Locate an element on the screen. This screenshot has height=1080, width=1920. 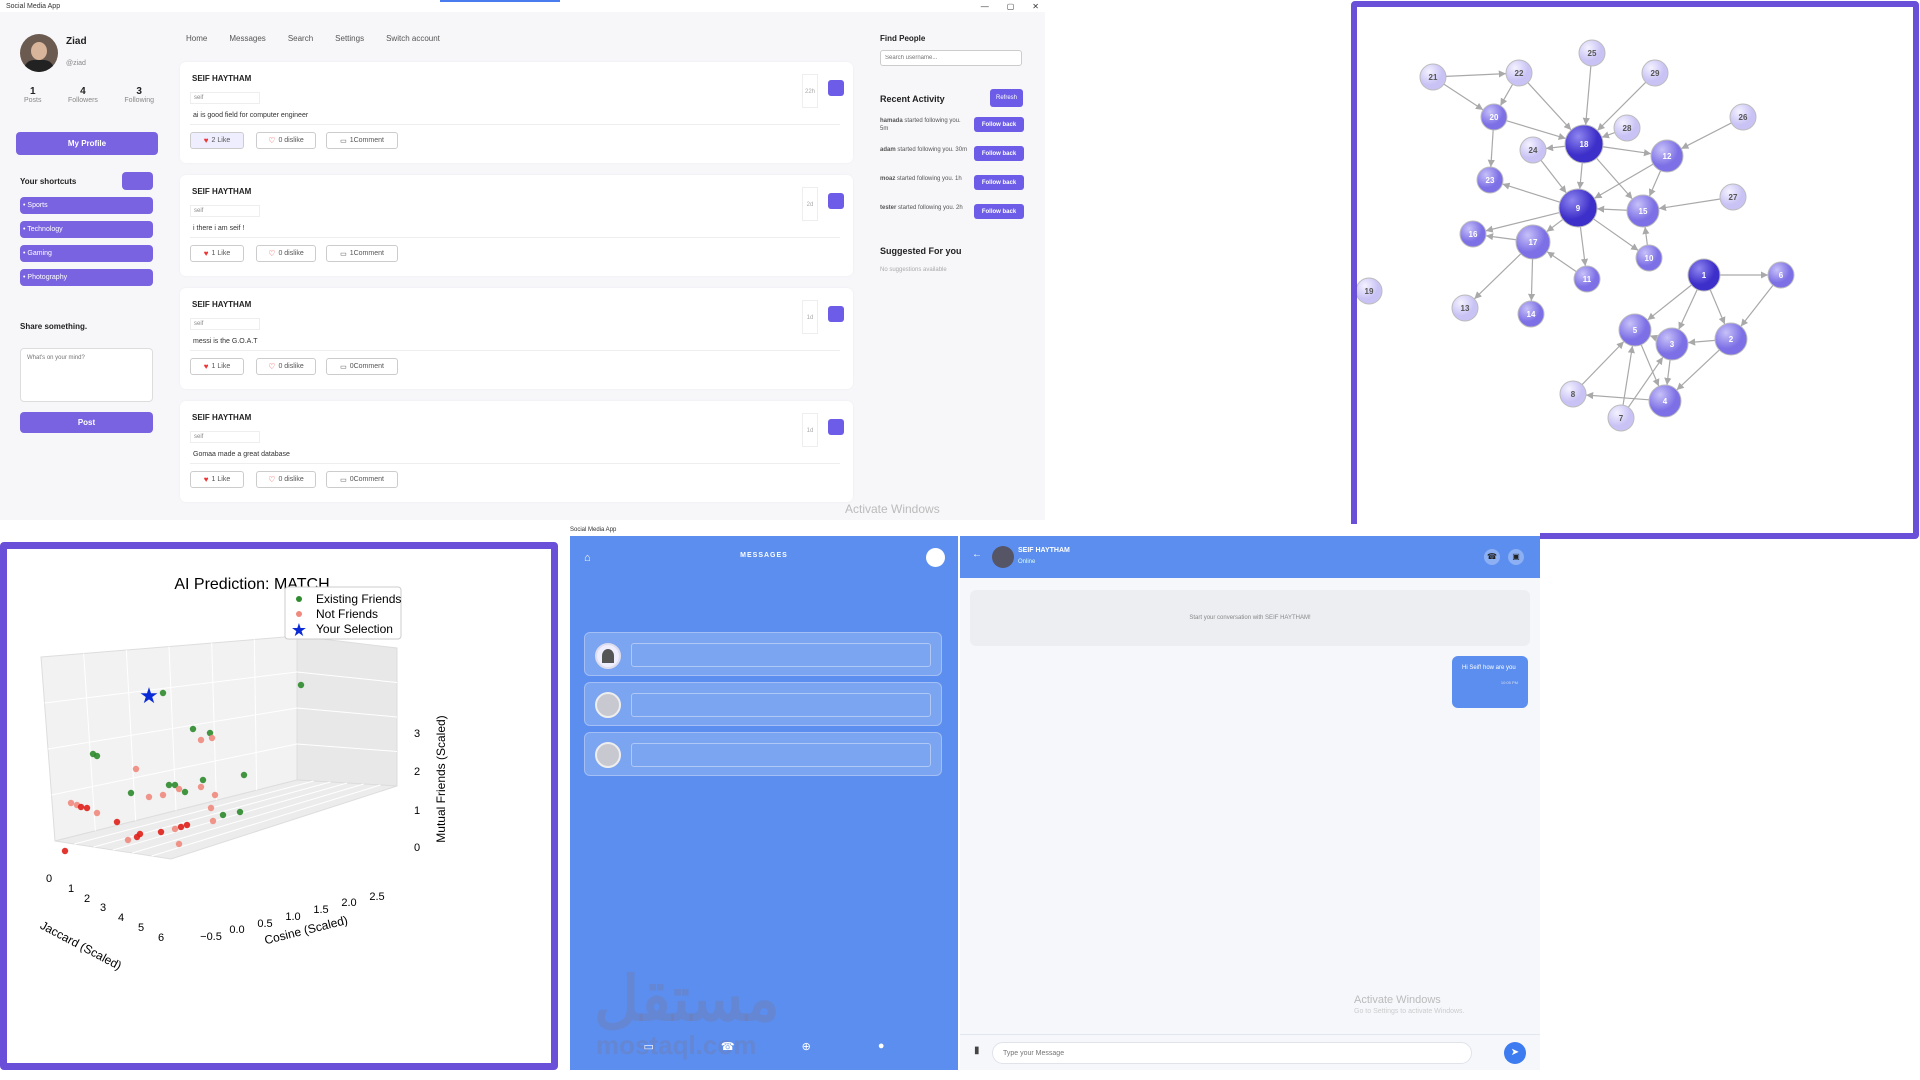
graph-node: 6 is located at coordinates (1781, 275).